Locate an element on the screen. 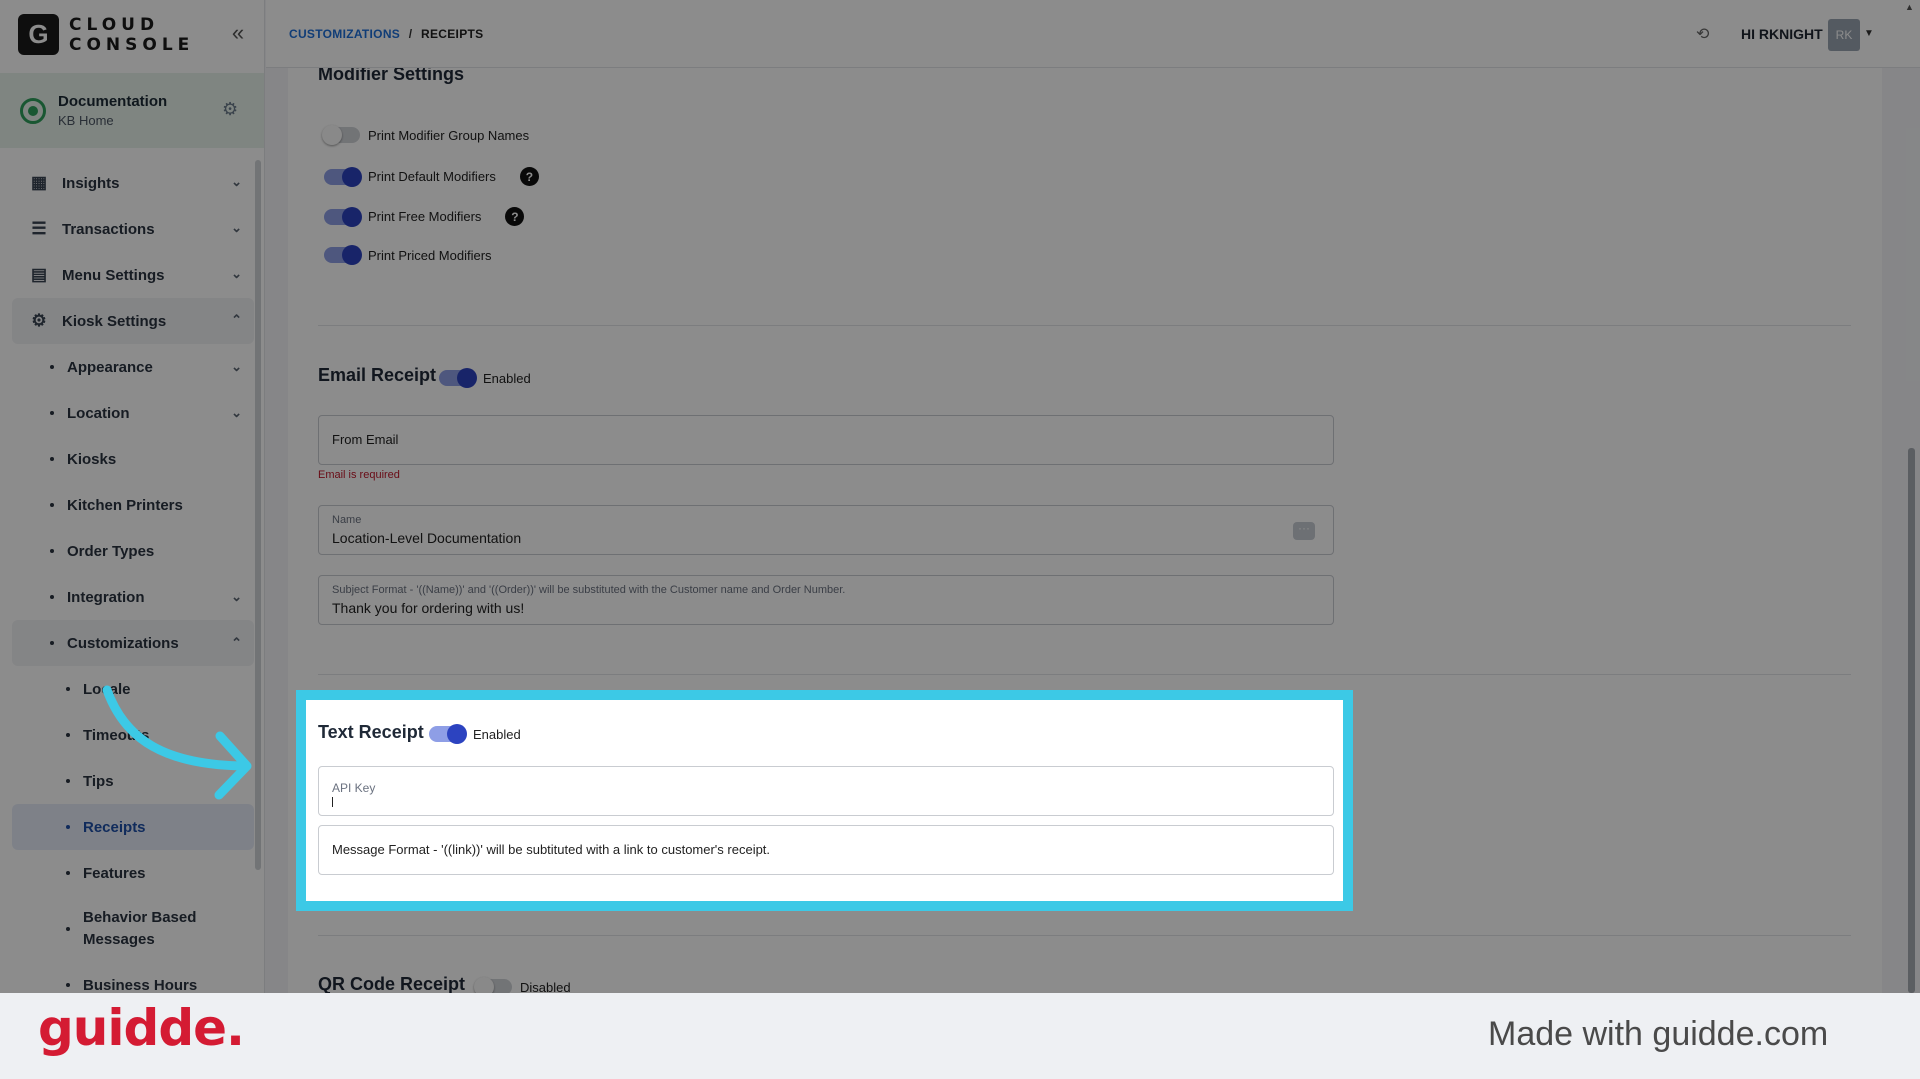 The height and width of the screenshot is (1079, 1920). breadcrumb-customizations-link: CUSTOMIZATIONS is located at coordinates (344, 34).